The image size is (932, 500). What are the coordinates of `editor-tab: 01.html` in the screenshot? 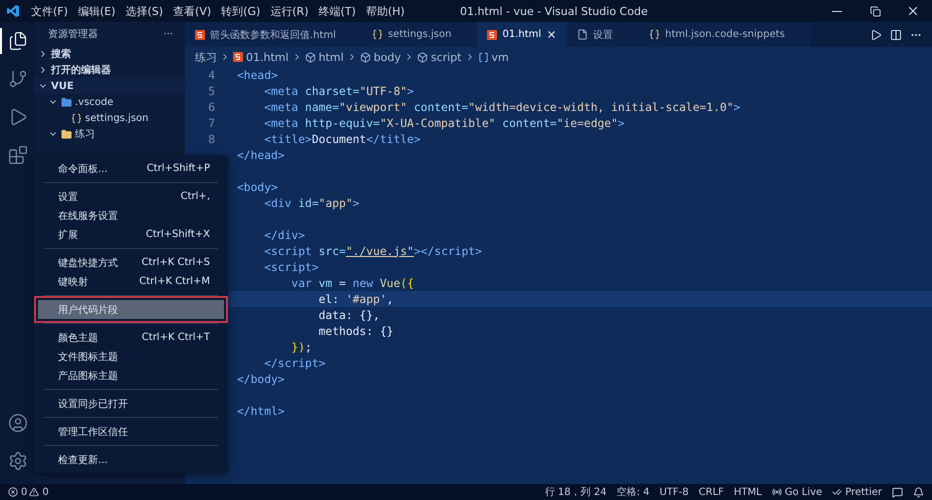 It's located at (522, 34).